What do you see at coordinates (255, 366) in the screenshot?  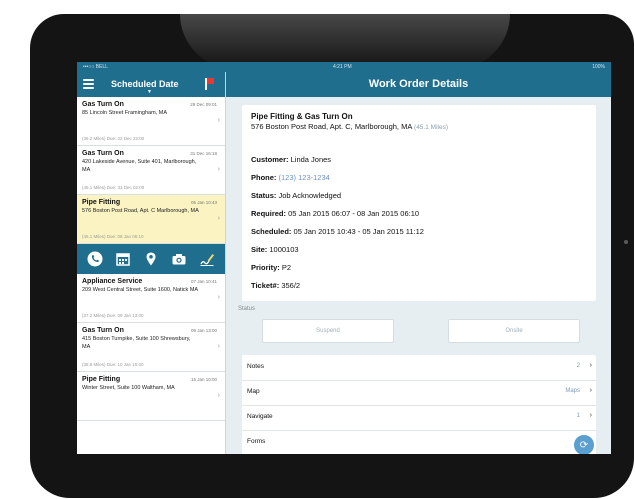 I see `nav-label: Notes` at bounding box center [255, 366].